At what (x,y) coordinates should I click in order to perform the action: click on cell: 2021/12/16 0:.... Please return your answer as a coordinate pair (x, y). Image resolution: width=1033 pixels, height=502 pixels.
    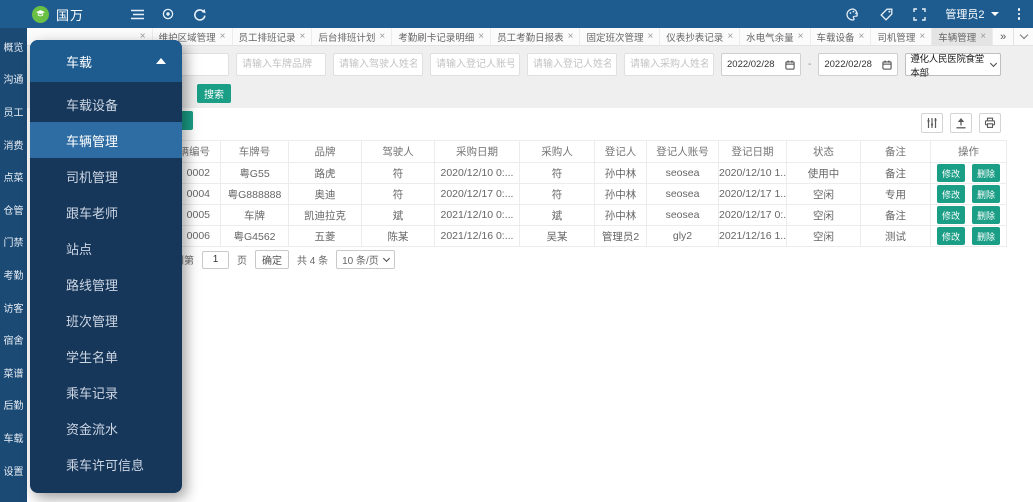
    Looking at the image, I should click on (477, 236).